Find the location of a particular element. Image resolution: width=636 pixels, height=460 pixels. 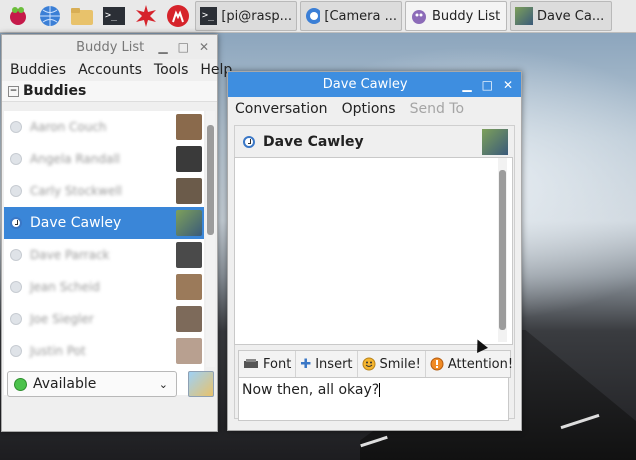

attention-button: Attention! is located at coordinates (471, 364).